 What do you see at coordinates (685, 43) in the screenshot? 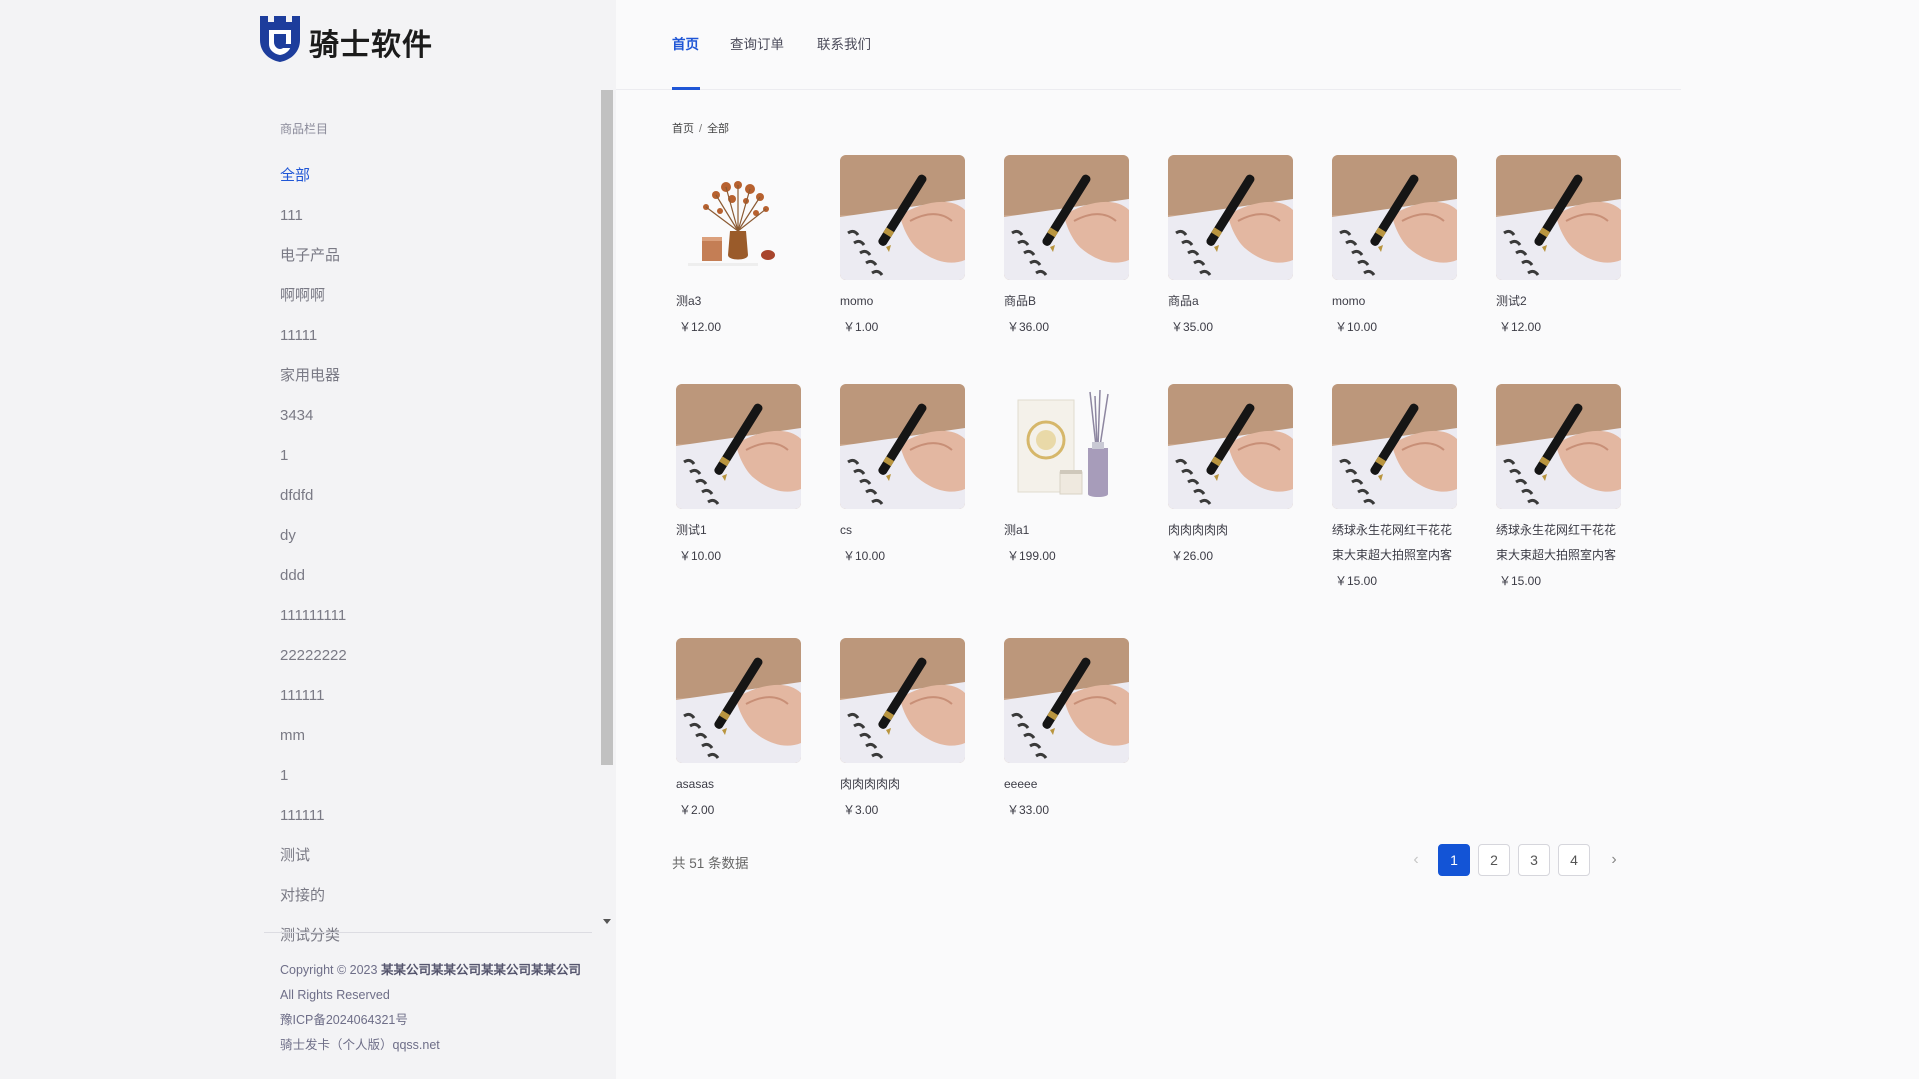
I see `nav-home: 首页` at bounding box center [685, 43].